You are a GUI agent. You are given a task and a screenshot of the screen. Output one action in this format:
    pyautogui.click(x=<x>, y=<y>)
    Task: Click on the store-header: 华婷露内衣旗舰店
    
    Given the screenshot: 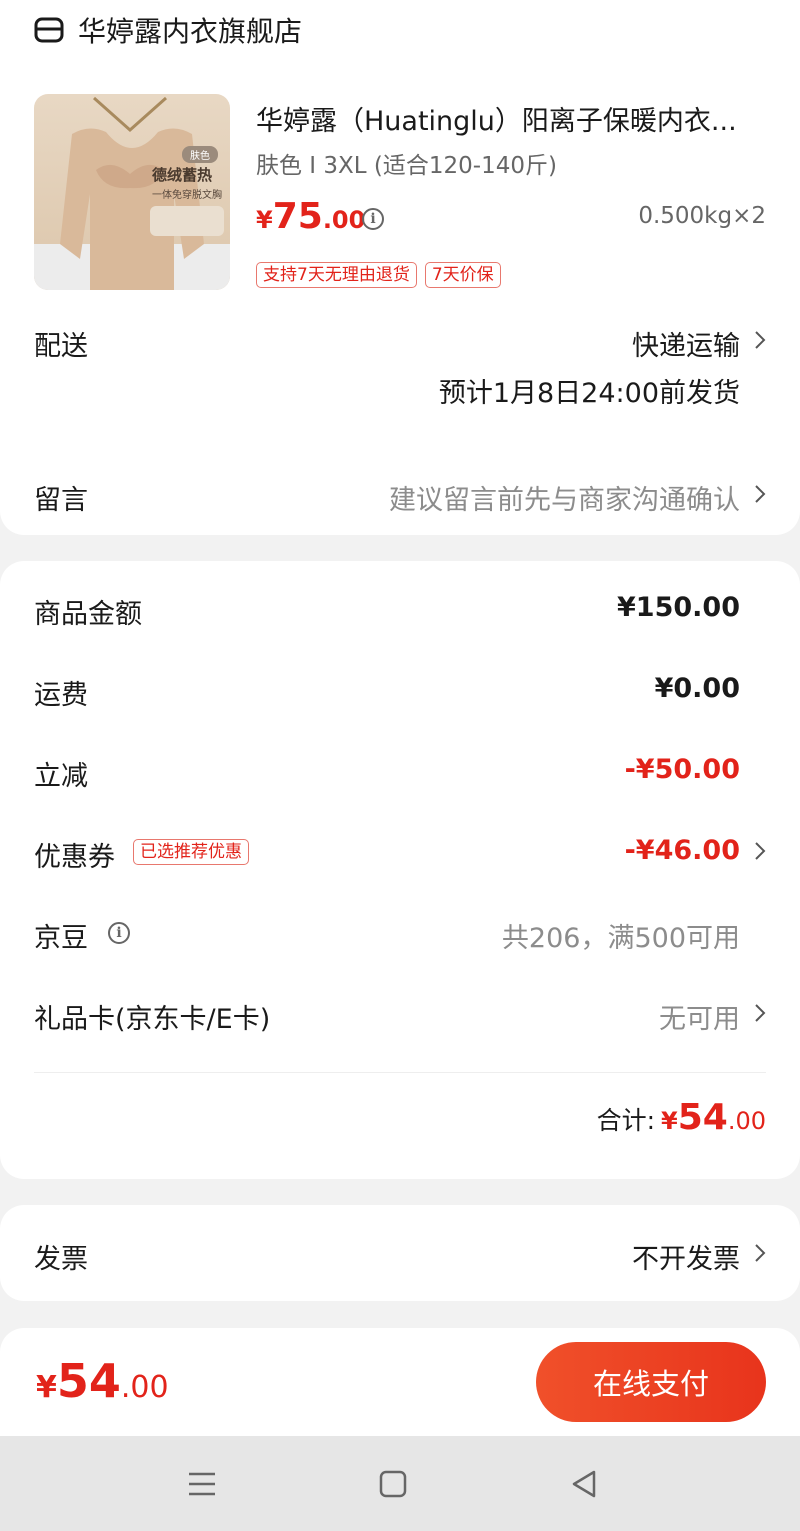 What is the action you would take?
    pyautogui.click(x=168, y=30)
    